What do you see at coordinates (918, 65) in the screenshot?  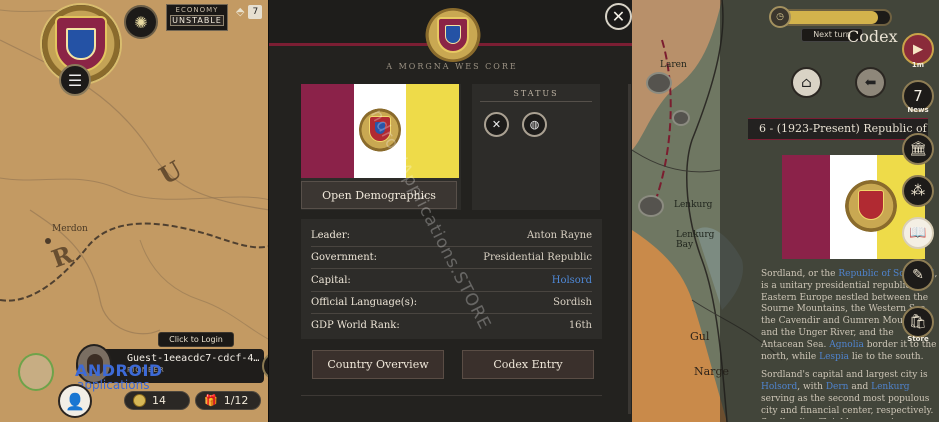 I see `timer-label: 1m` at bounding box center [918, 65].